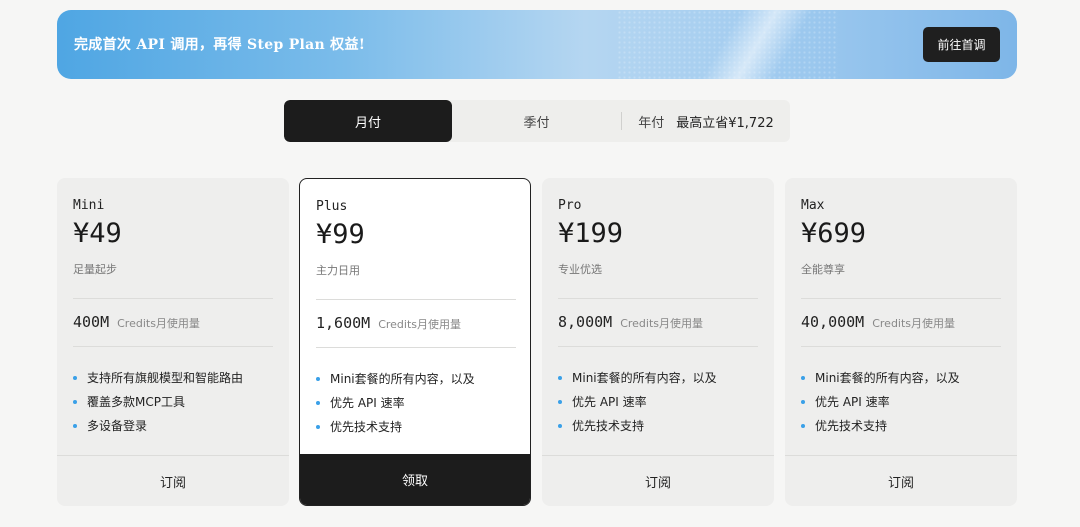 Image resolution: width=1080 pixels, height=527 pixels. I want to click on plan-credits: 1,600M Credits月使用量, so click(388, 323).